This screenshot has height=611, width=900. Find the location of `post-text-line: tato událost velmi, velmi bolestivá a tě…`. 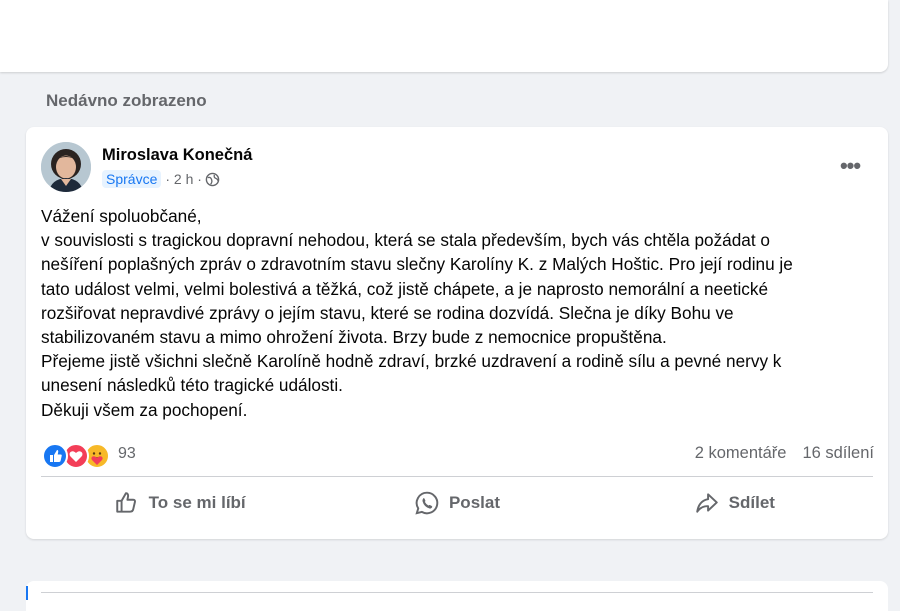

post-text-line: tato událost velmi, velmi bolestivá a tě… is located at coordinates (405, 288).